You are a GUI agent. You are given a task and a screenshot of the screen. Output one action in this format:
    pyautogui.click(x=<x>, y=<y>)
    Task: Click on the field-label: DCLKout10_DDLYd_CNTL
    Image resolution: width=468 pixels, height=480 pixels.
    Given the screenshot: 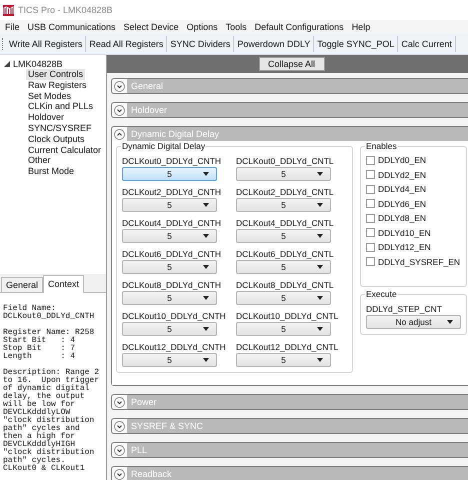 What is the action you would take?
    pyautogui.click(x=288, y=316)
    